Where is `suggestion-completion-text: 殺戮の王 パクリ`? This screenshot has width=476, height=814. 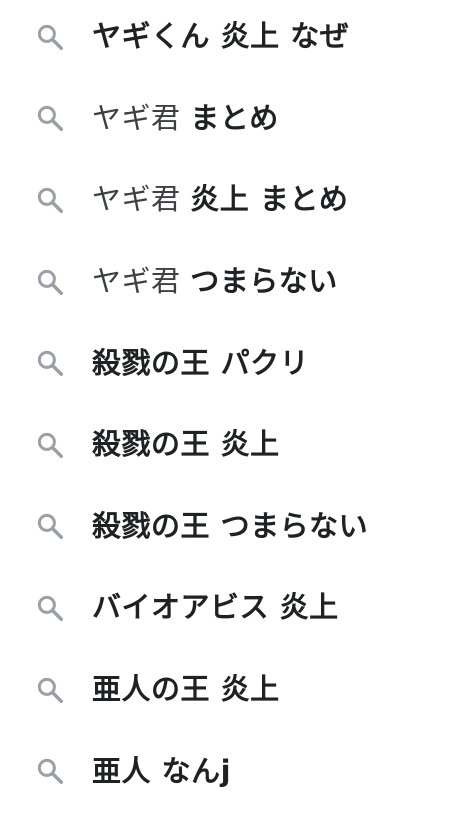 suggestion-completion-text: 殺戮の王 パクリ is located at coordinates (201, 362).